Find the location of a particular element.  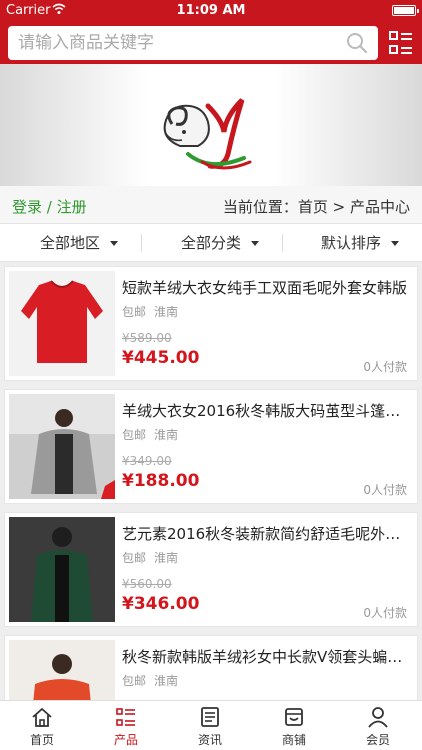

sort-filter-label: 默认排序 is located at coordinates (351, 243).